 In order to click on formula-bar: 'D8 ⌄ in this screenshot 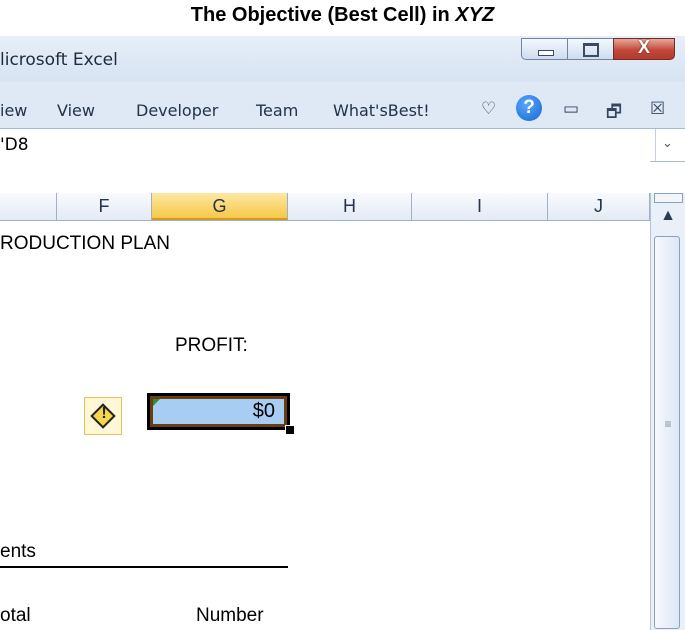, I will do `click(342, 145)`.